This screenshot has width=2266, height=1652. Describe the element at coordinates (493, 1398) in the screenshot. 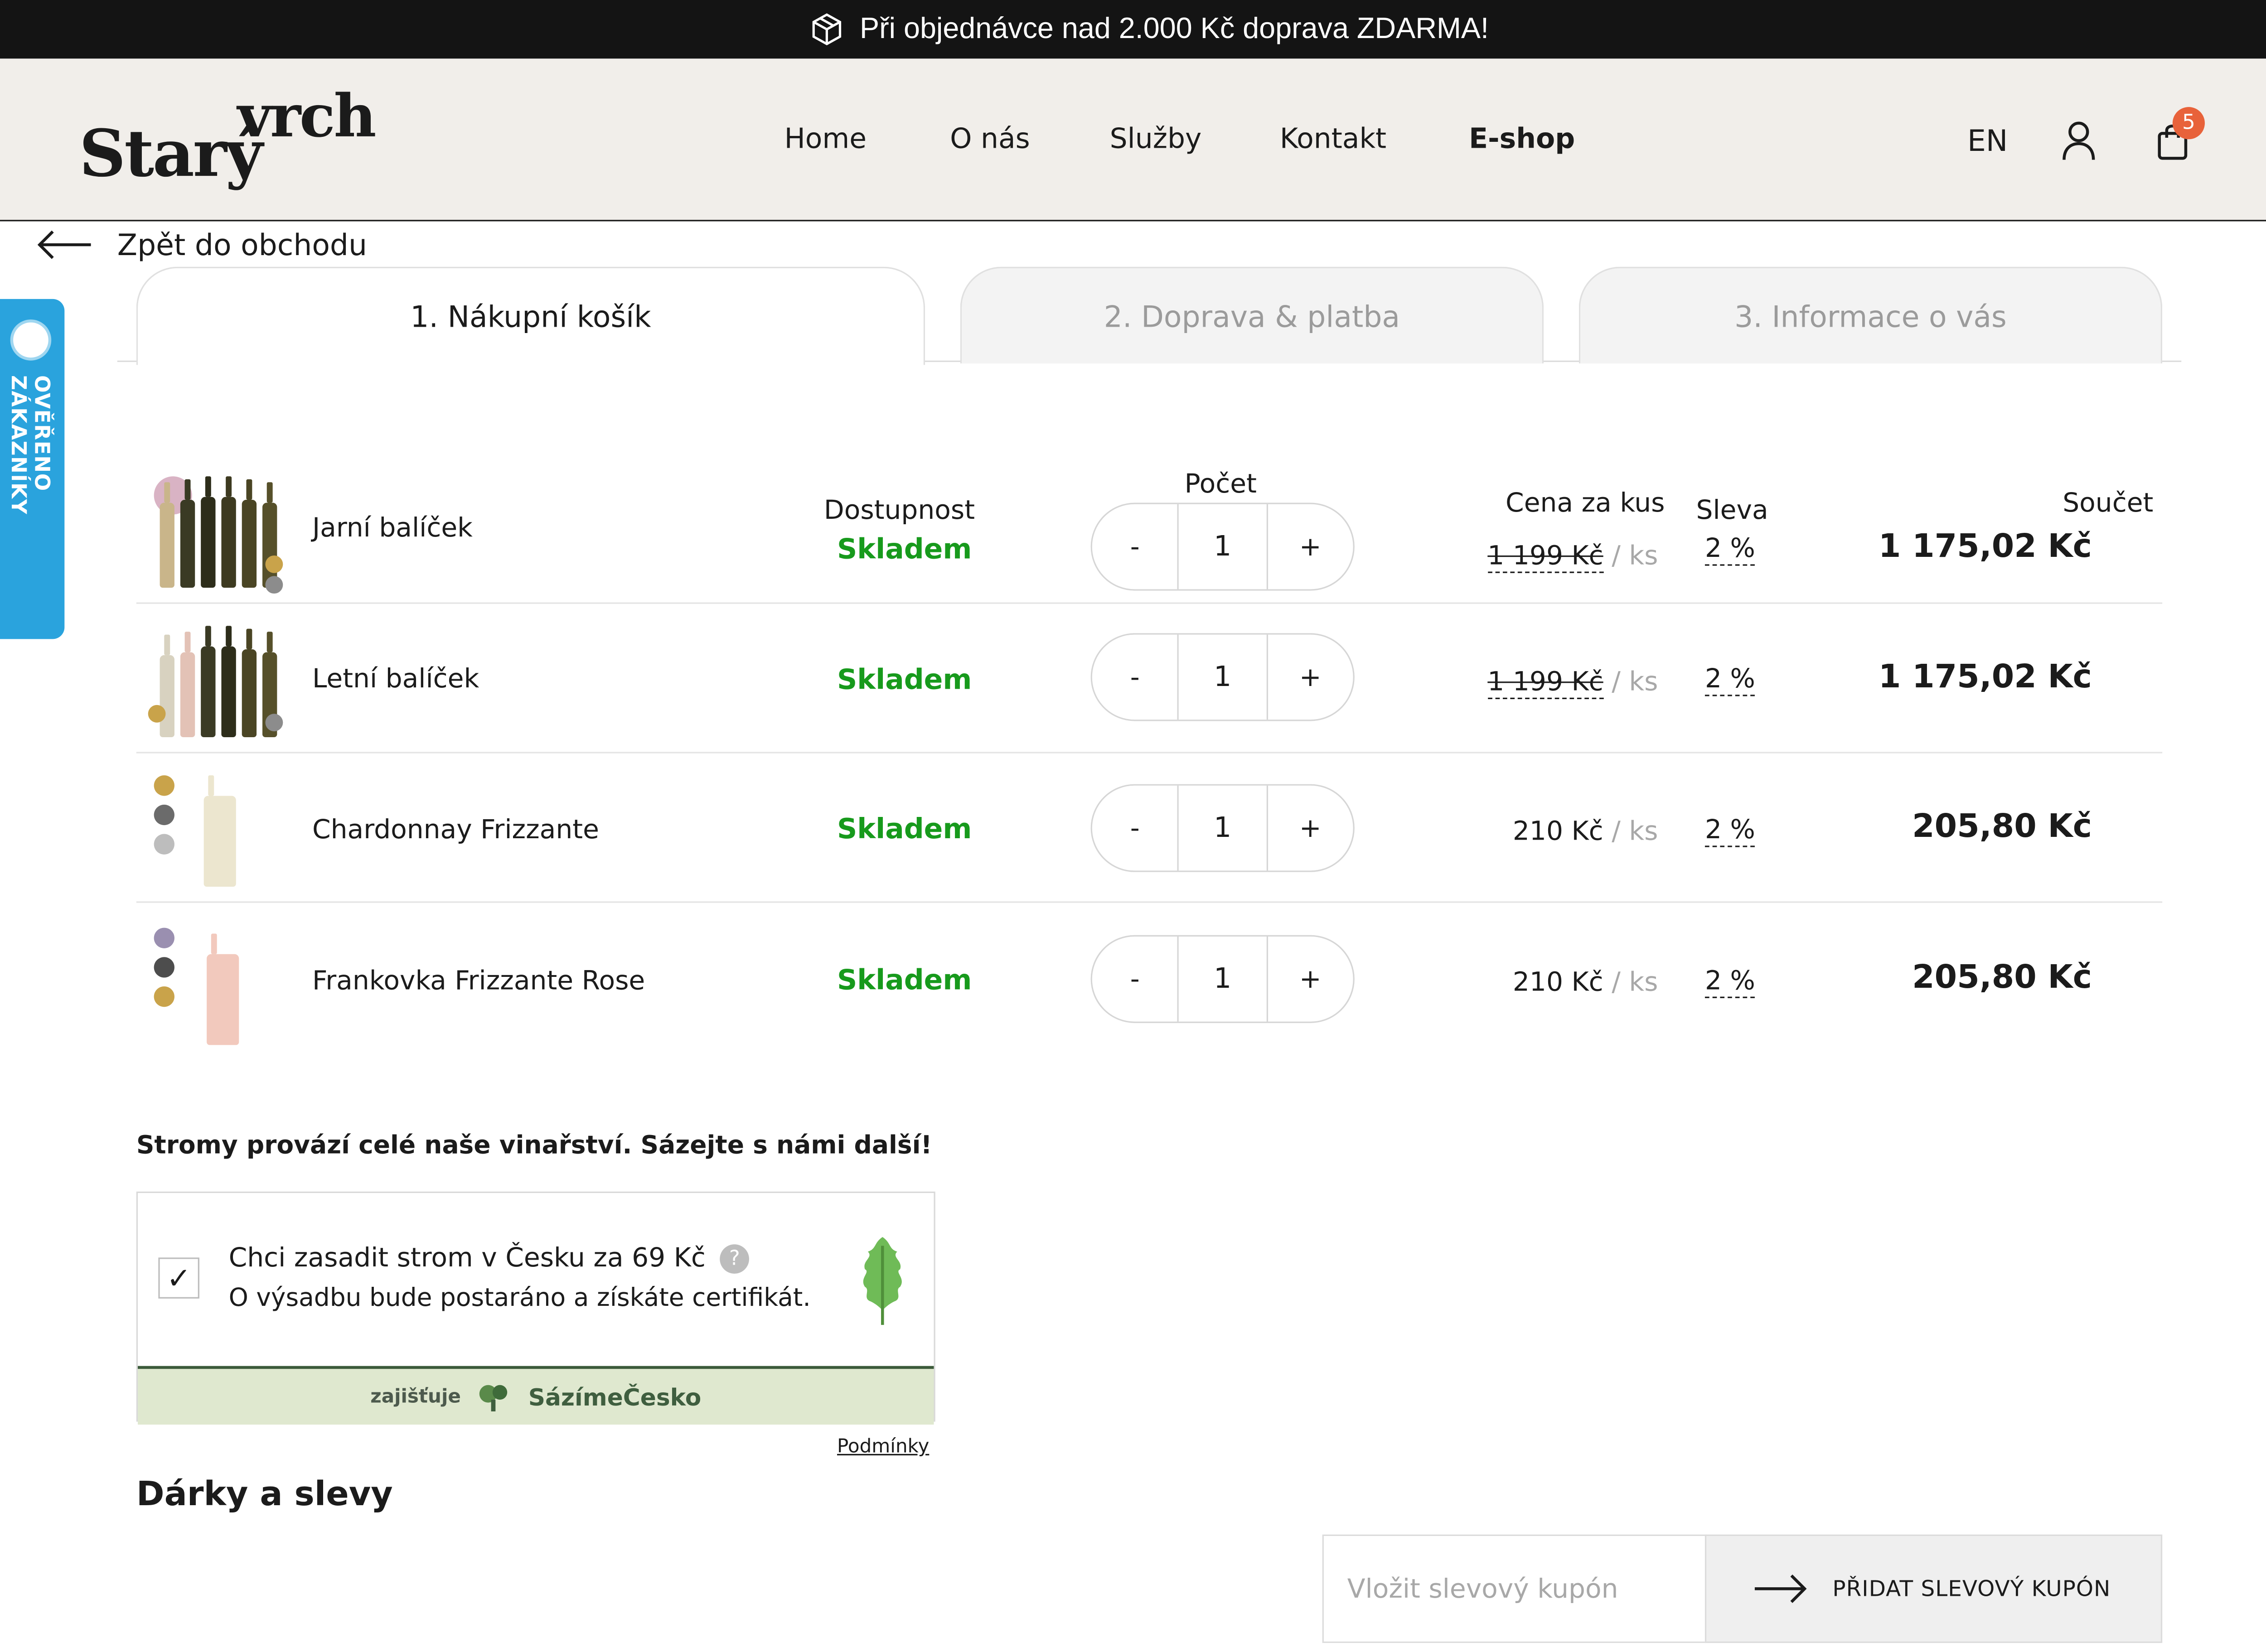

I see `tree-logo-icon` at that location.